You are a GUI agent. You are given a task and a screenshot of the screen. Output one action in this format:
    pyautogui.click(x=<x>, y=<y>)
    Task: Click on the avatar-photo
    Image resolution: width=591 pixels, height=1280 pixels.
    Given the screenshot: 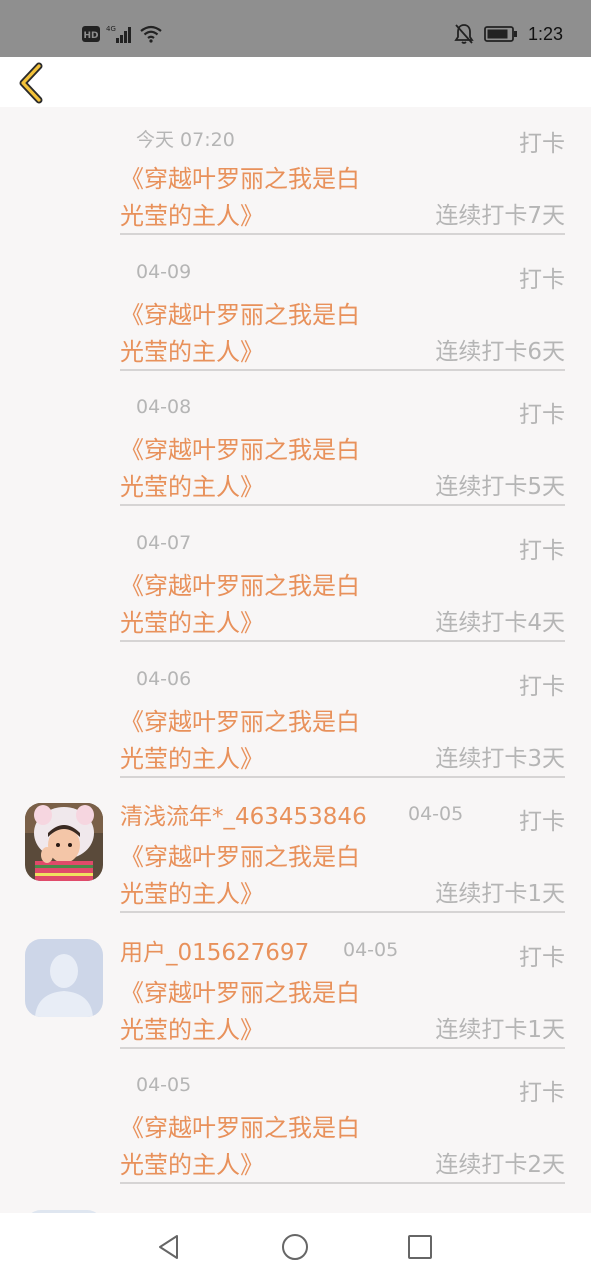 What is the action you would take?
    pyautogui.click(x=64, y=842)
    